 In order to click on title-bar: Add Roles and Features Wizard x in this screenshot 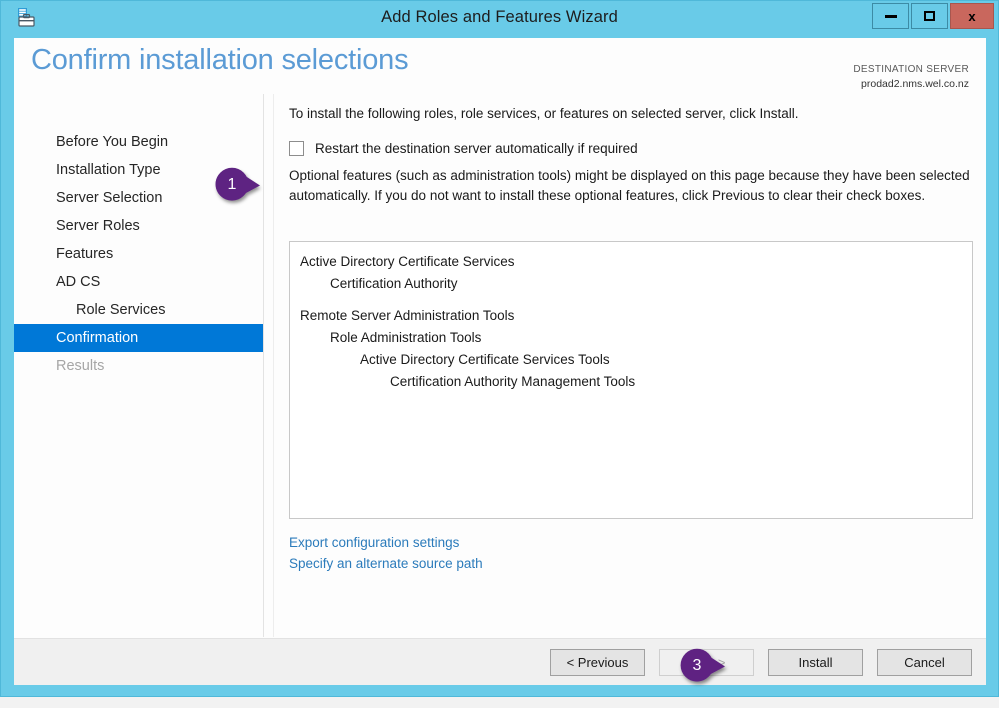, I will do `click(499, 17)`.